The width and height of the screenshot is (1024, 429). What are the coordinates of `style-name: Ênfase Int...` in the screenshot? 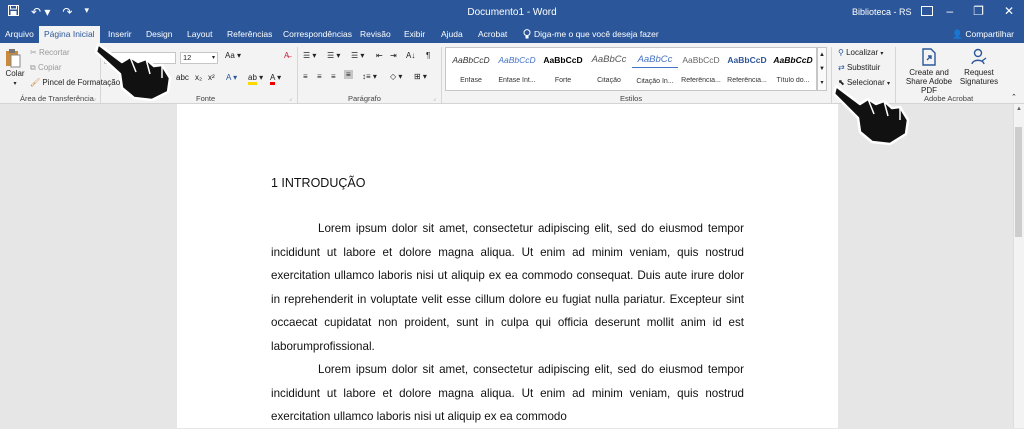 It's located at (517, 80).